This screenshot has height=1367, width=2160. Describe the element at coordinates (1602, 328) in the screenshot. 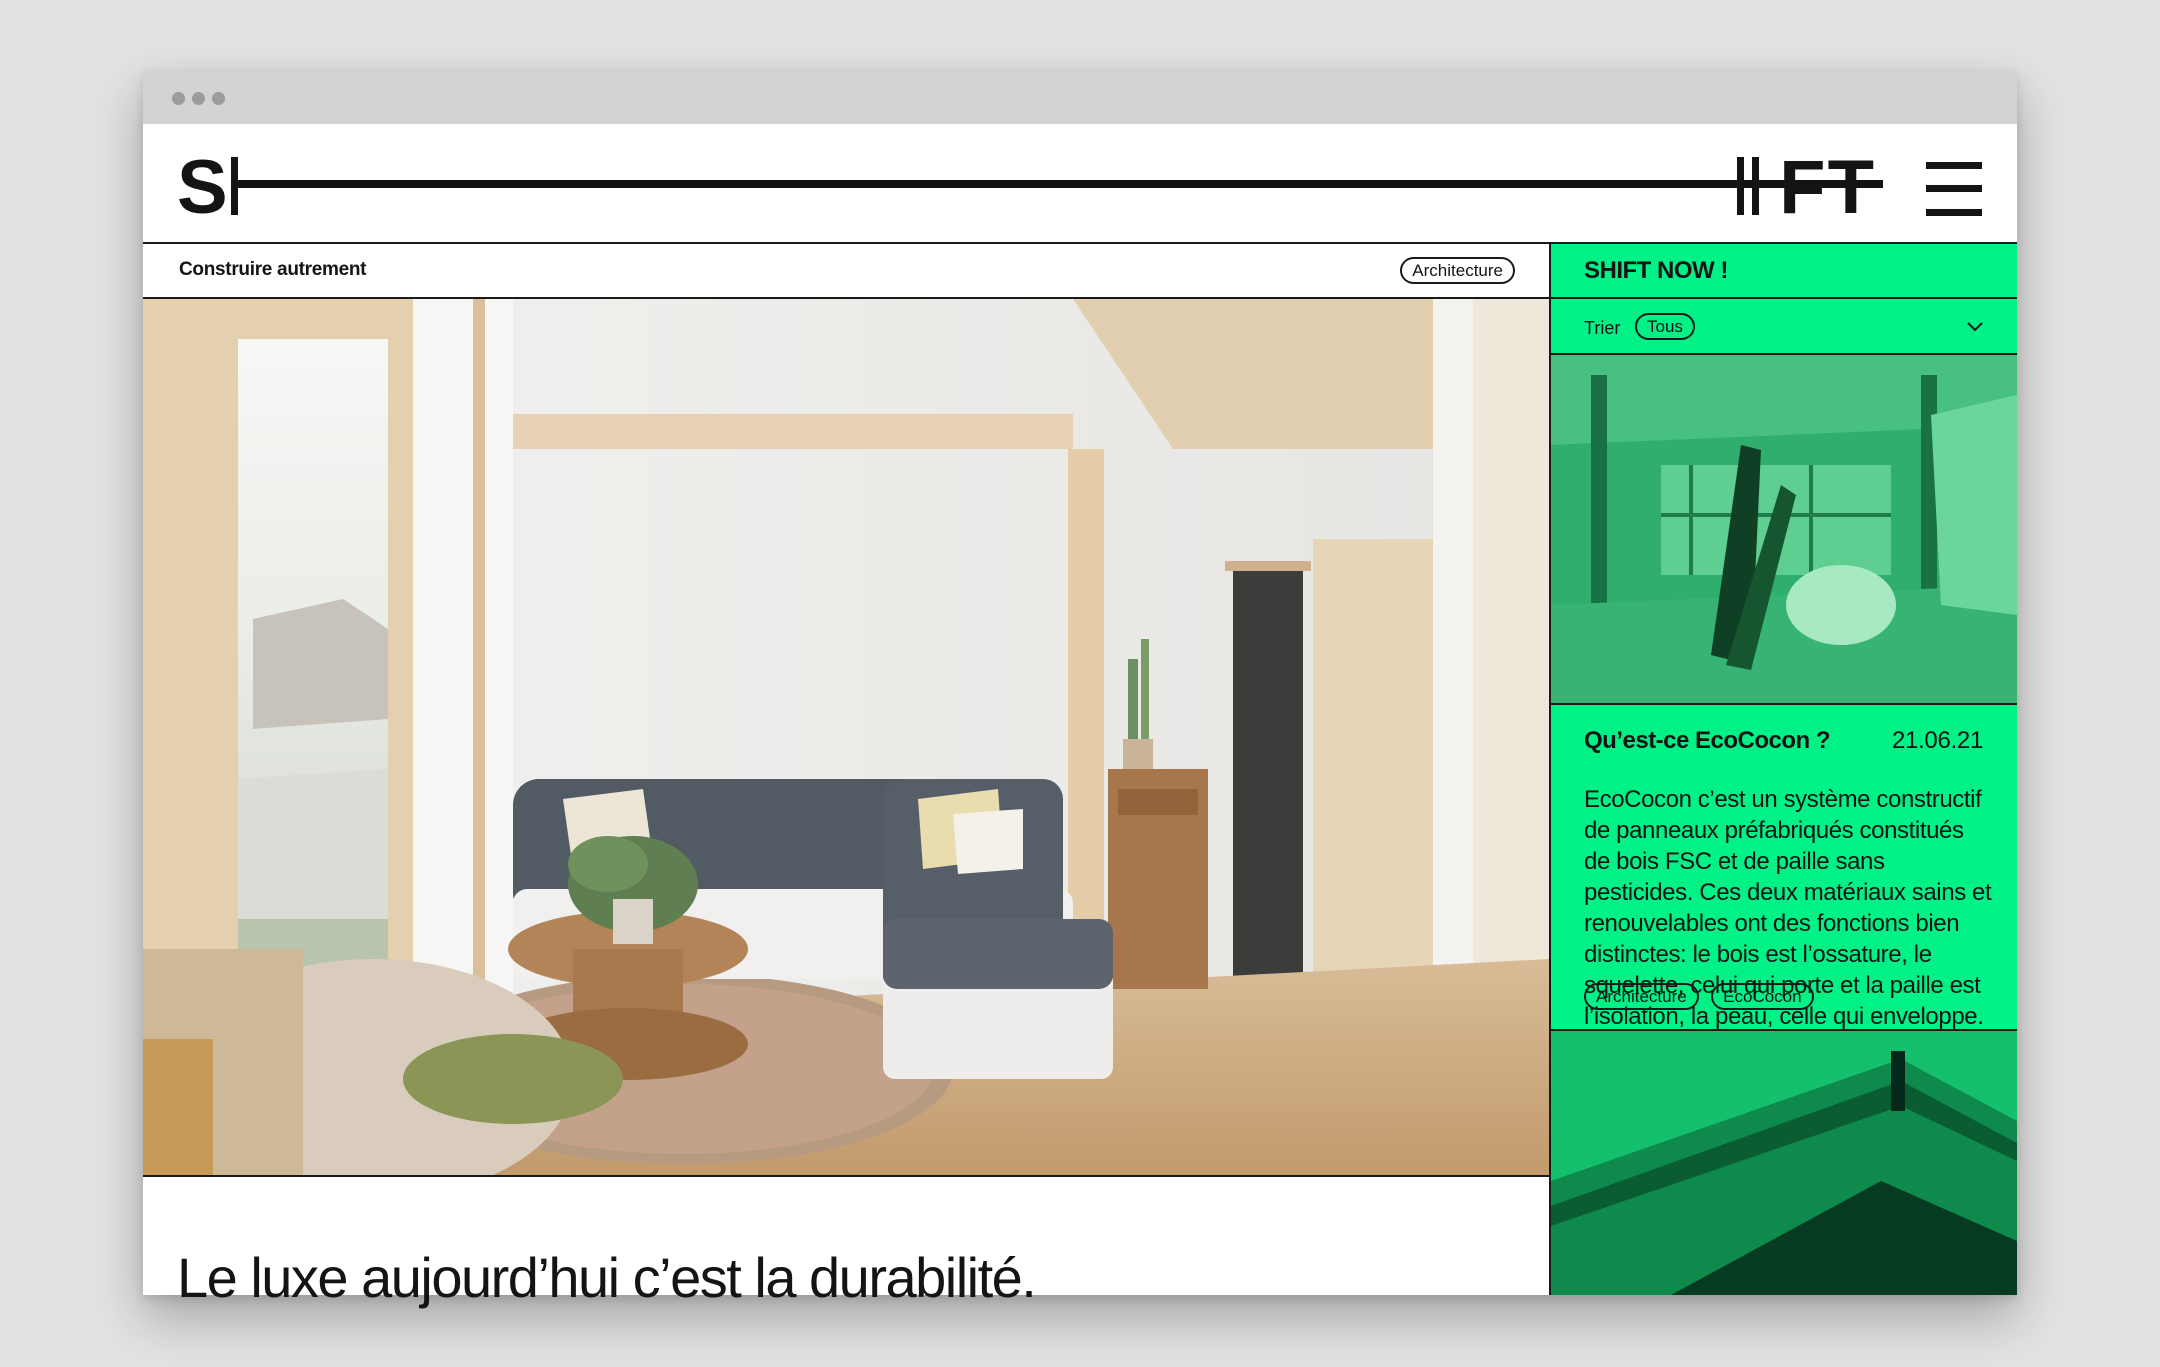

I see `sort-label: Trier` at that location.